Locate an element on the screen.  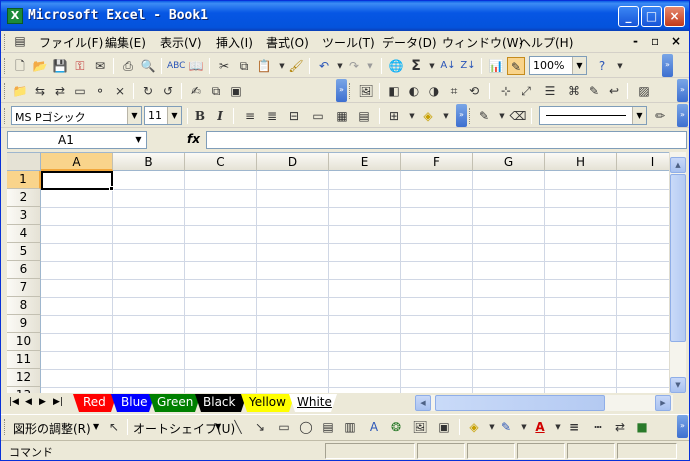
folder-icon: 📁 is located at coordinates (20, 91).